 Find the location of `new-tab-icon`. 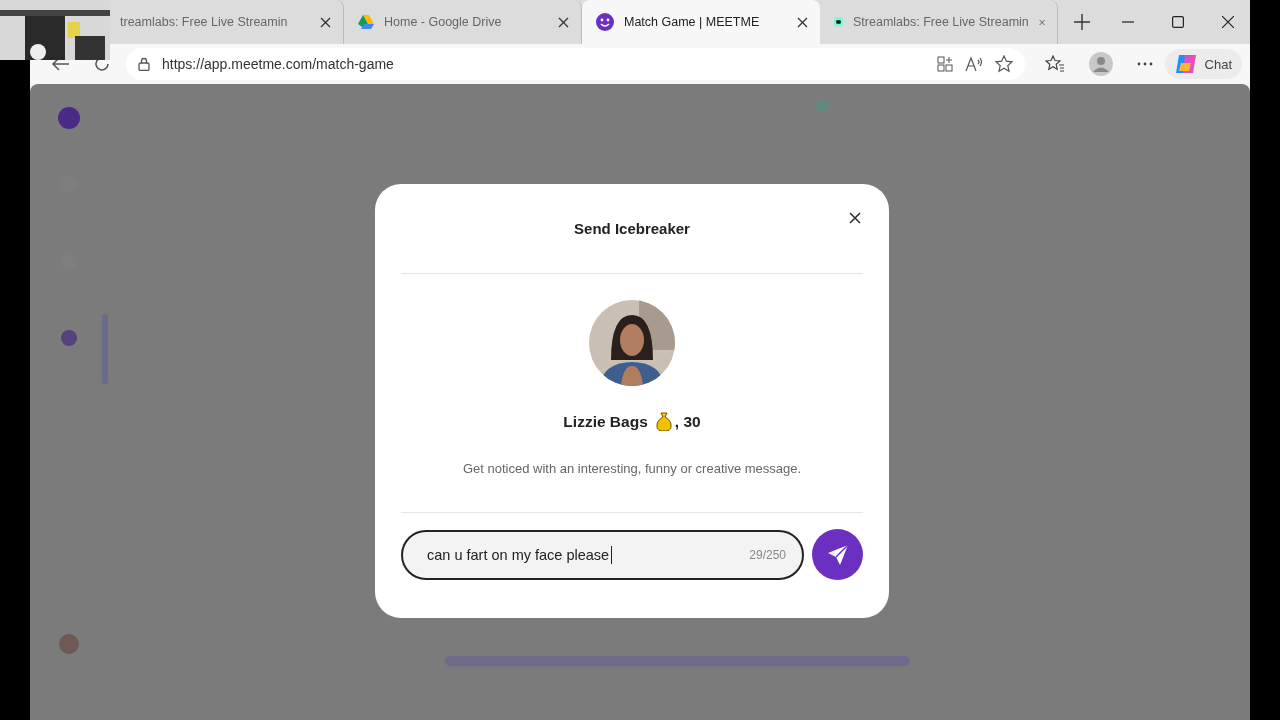

new-tab-icon is located at coordinates (1082, 22).